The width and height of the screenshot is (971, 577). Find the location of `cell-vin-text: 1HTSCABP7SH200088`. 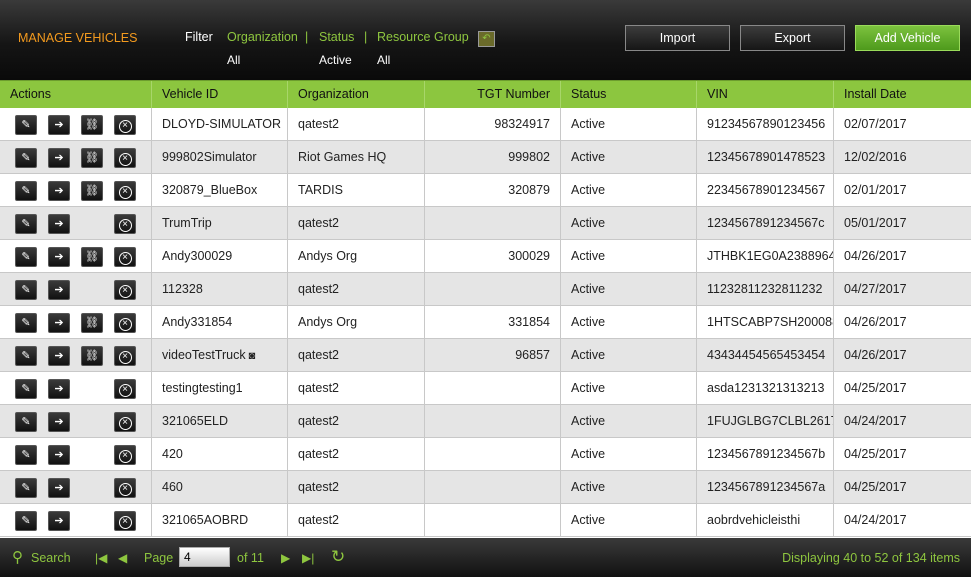

cell-vin-text: 1HTSCABP7SH200088 is located at coordinates (770, 322).